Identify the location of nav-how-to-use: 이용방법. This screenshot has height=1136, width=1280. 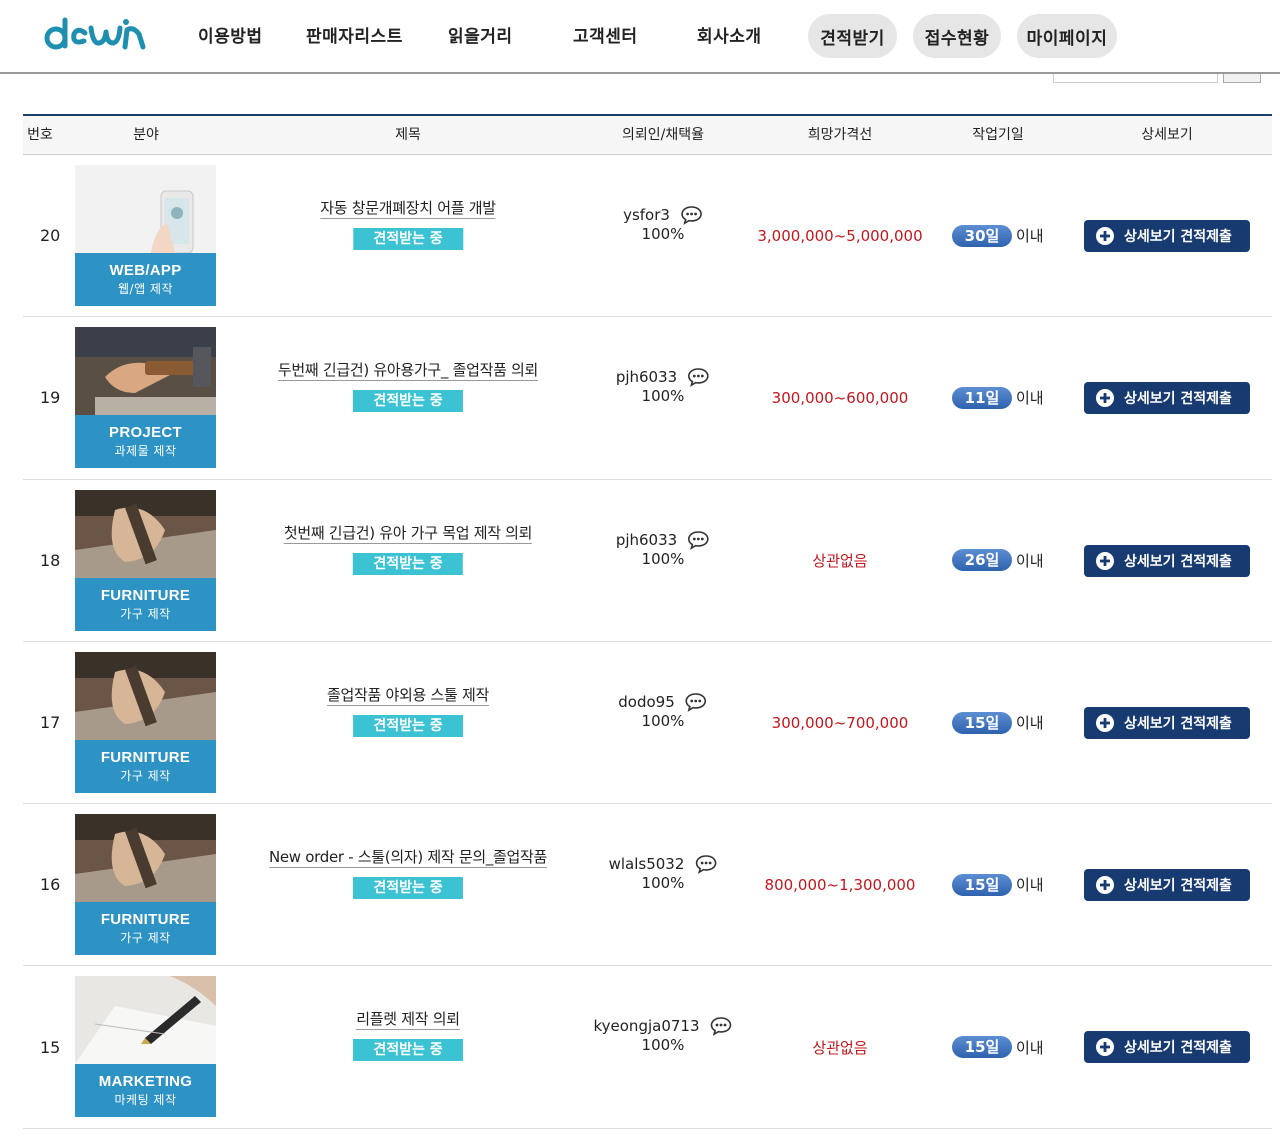
(230, 34).